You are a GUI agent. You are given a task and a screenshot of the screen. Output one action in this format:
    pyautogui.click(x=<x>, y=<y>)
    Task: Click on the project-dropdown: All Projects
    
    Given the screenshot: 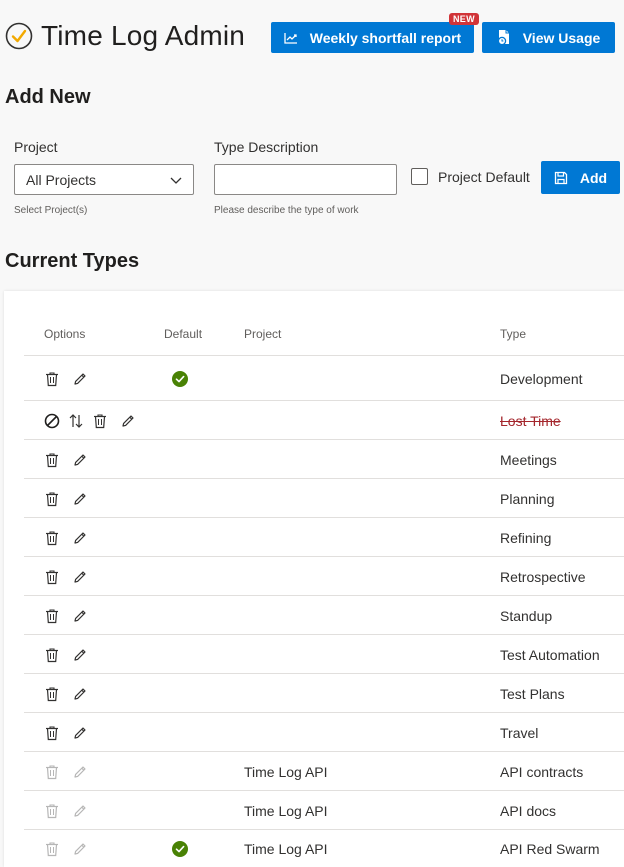 What is the action you would take?
    pyautogui.click(x=104, y=179)
    